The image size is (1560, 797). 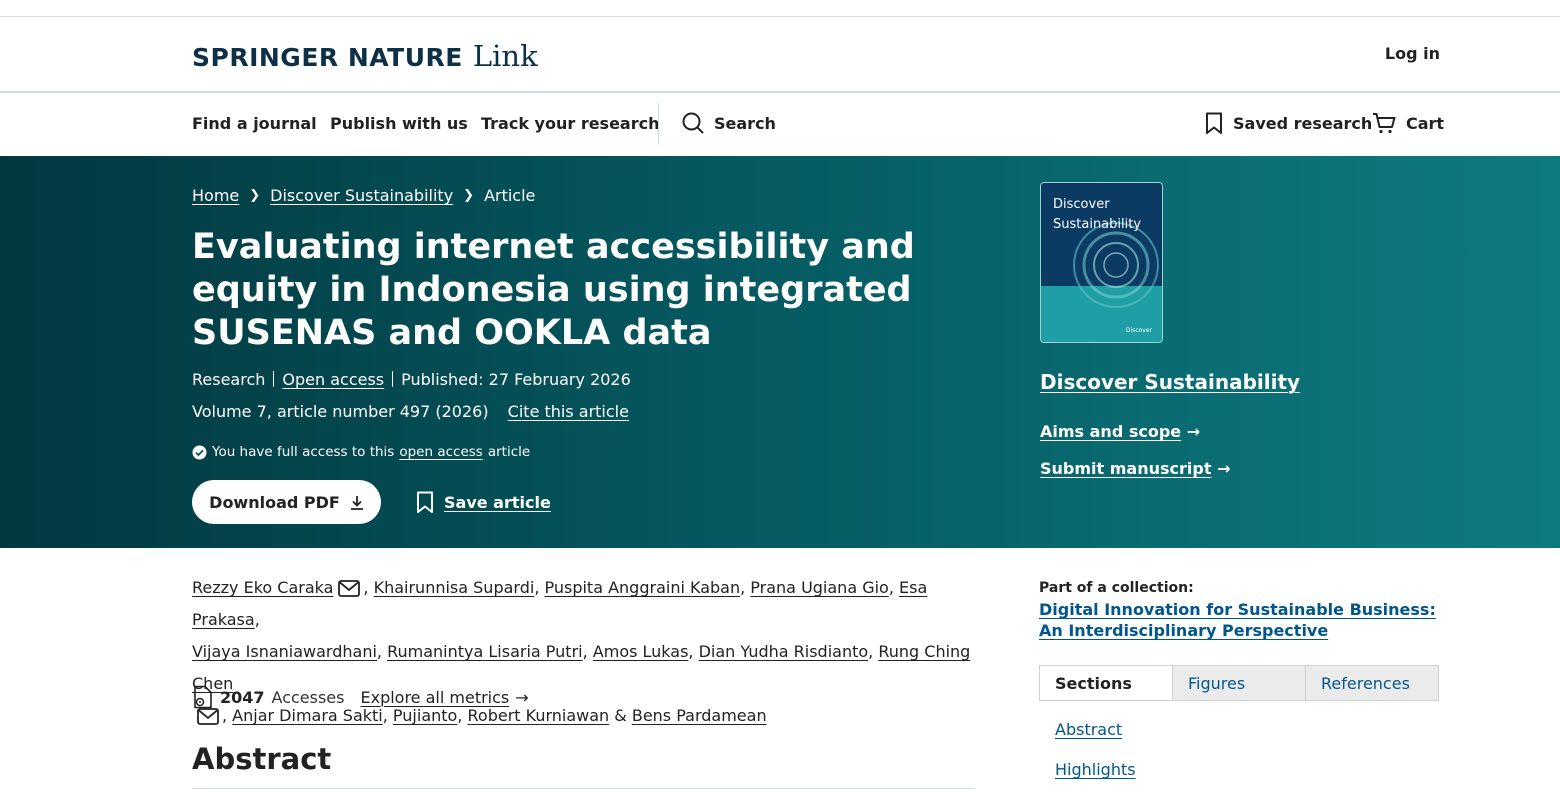 What do you see at coordinates (284, 651) in the screenshot?
I see `author-link: Vijaya Isnaniawardhani` at bounding box center [284, 651].